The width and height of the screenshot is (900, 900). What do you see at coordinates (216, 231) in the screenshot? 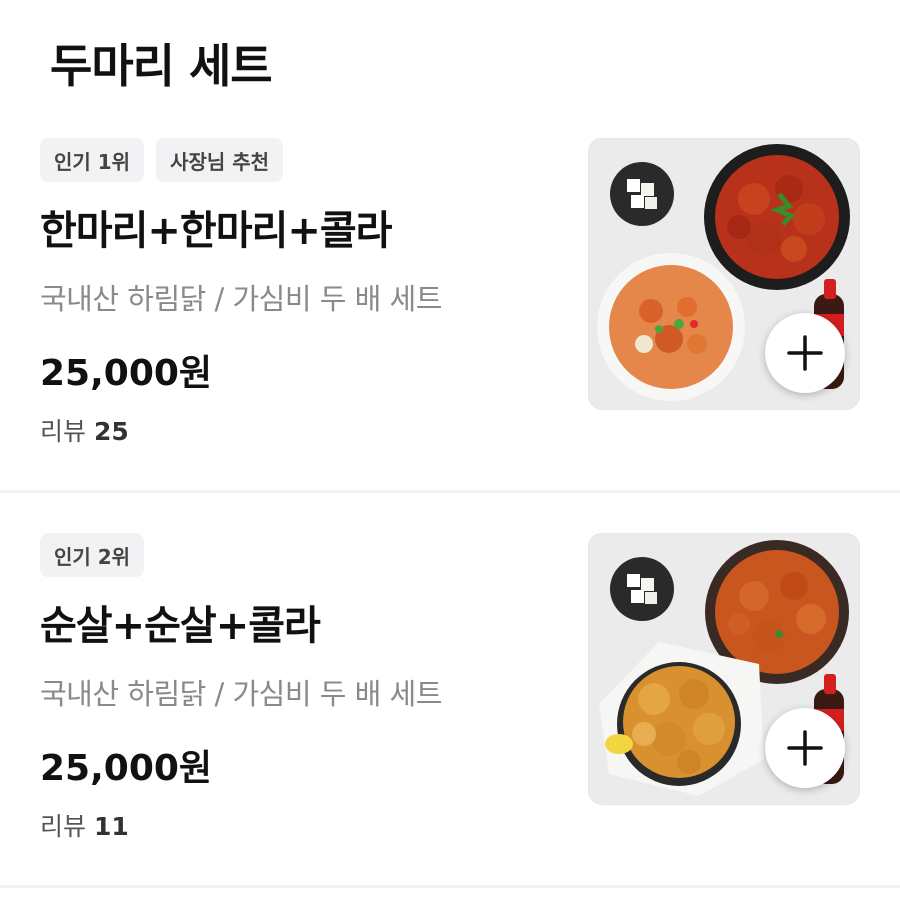
I see `item-name: 한마리+한마리+콜라` at bounding box center [216, 231].